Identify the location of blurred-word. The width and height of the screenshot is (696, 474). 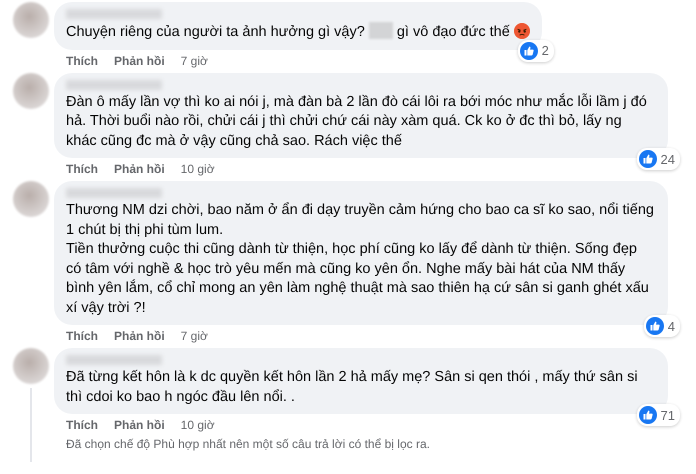
(380, 30).